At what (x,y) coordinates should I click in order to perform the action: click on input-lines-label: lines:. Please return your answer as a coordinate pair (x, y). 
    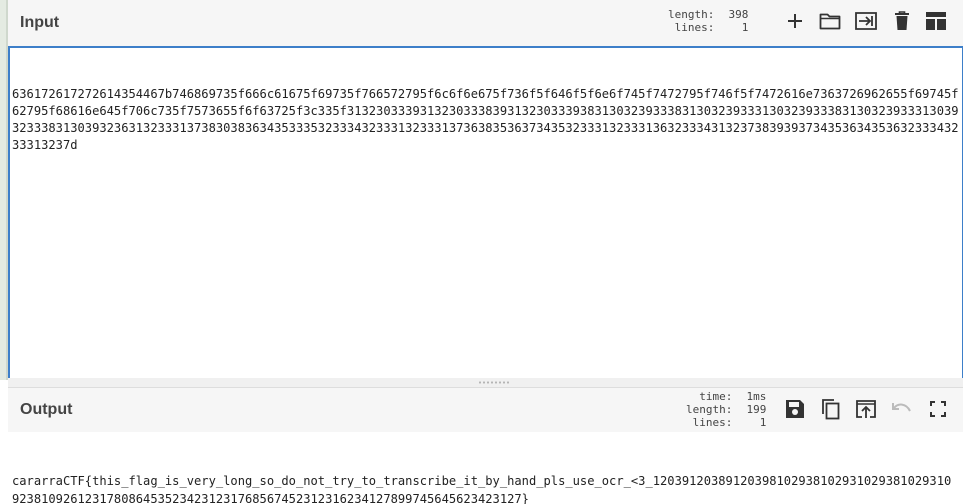
    Looking at the image, I should click on (694, 27).